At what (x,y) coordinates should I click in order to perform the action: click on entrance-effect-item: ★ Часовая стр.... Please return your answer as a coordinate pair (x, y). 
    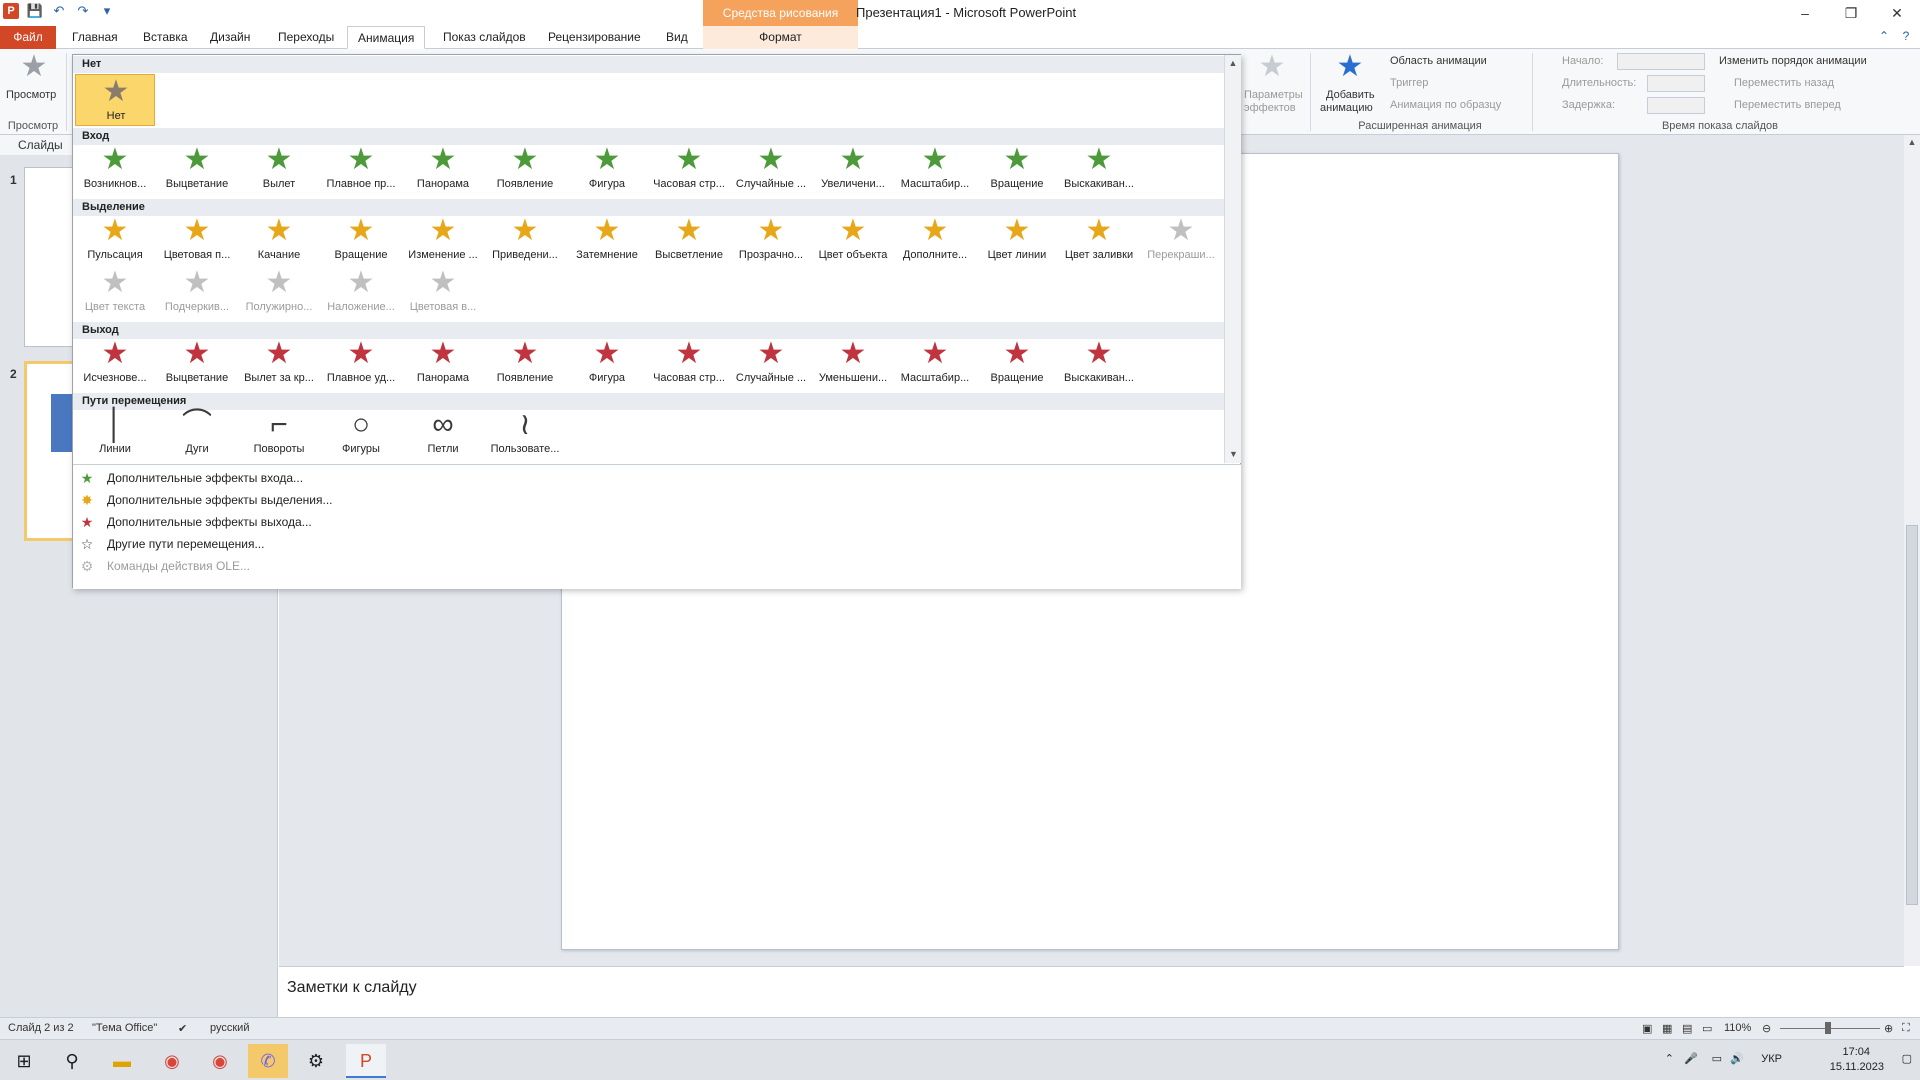
    Looking at the image, I should click on (689, 171).